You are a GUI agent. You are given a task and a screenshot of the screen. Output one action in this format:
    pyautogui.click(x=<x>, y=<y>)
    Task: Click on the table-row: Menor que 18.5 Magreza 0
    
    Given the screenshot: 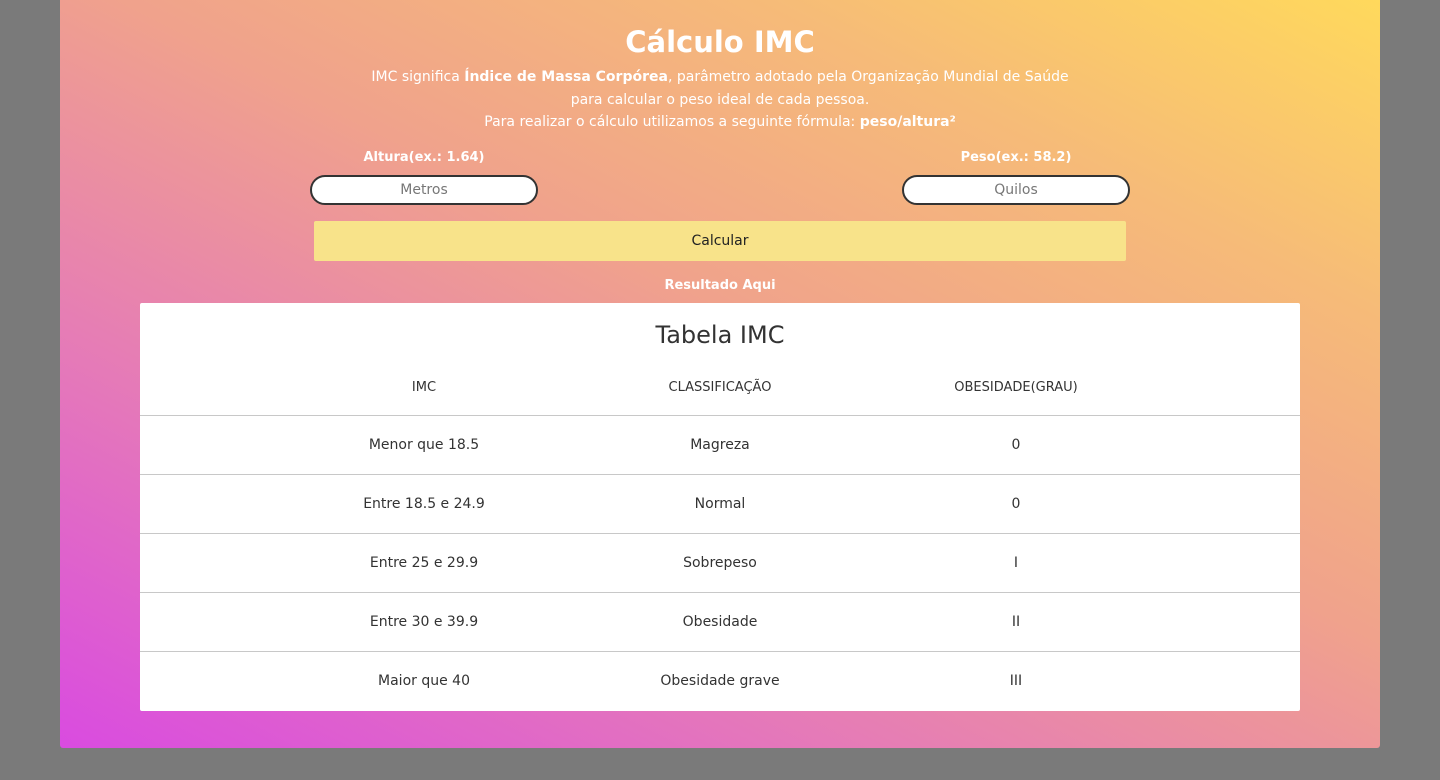 What is the action you would take?
    pyautogui.click(x=720, y=444)
    